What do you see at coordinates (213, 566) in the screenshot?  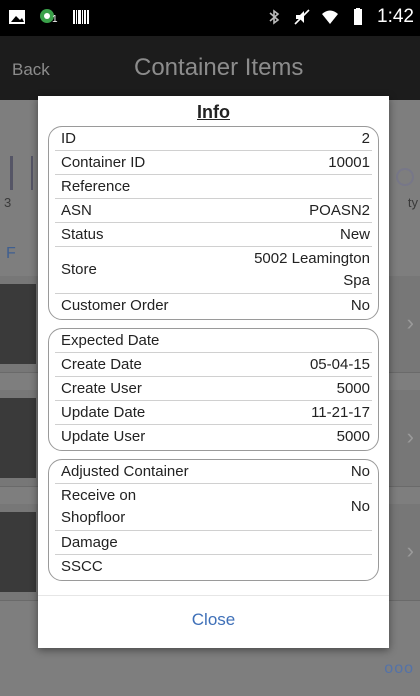 I see `info-row-sscc: SSCC` at bounding box center [213, 566].